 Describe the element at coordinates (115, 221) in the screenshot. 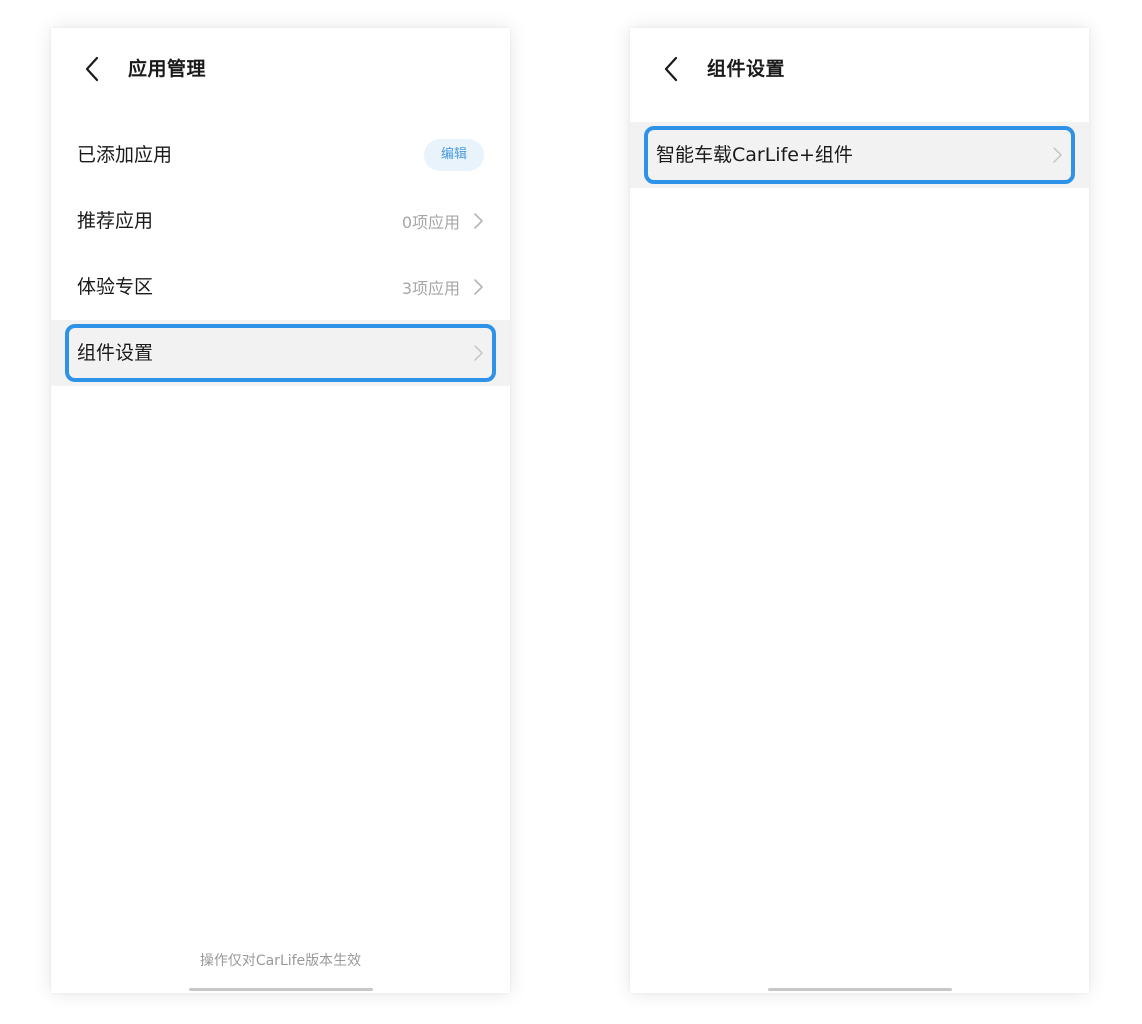

I see `row-label: 推荐应用` at that location.